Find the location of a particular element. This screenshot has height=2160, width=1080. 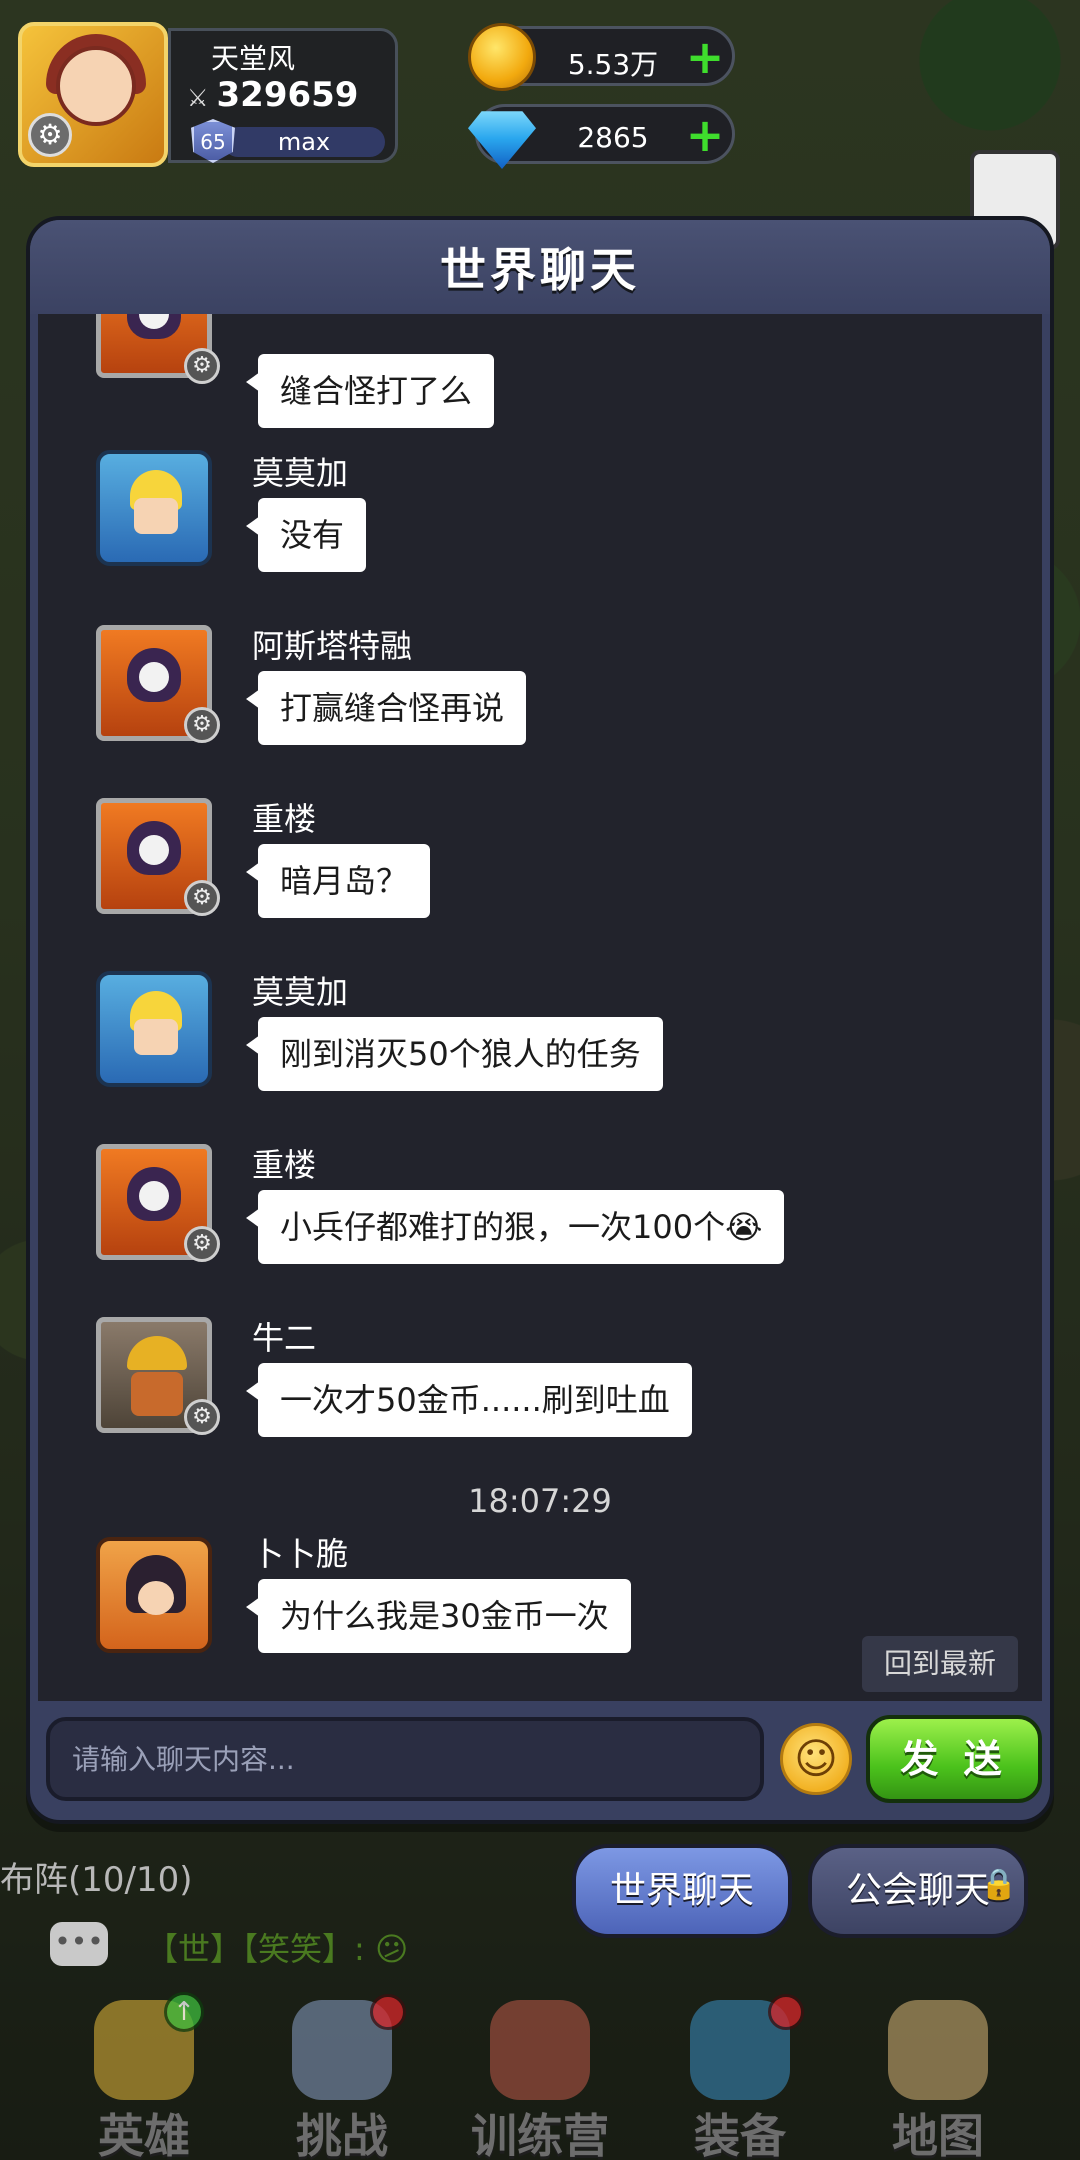

chat-input-row: ☺ 发 送 is located at coordinates (540, 1761).